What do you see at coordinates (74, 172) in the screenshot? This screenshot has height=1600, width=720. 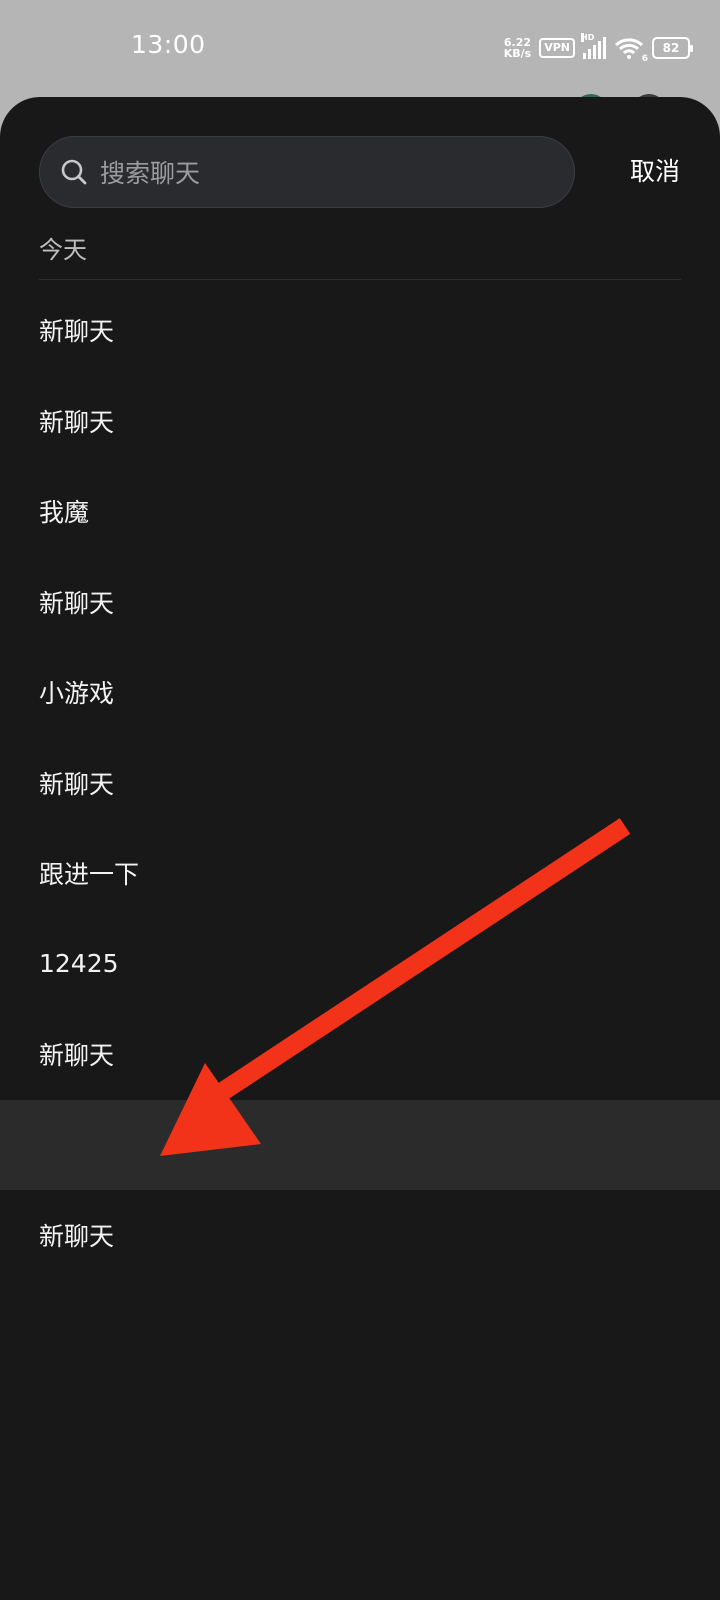 I see `search-icon` at bounding box center [74, 172].